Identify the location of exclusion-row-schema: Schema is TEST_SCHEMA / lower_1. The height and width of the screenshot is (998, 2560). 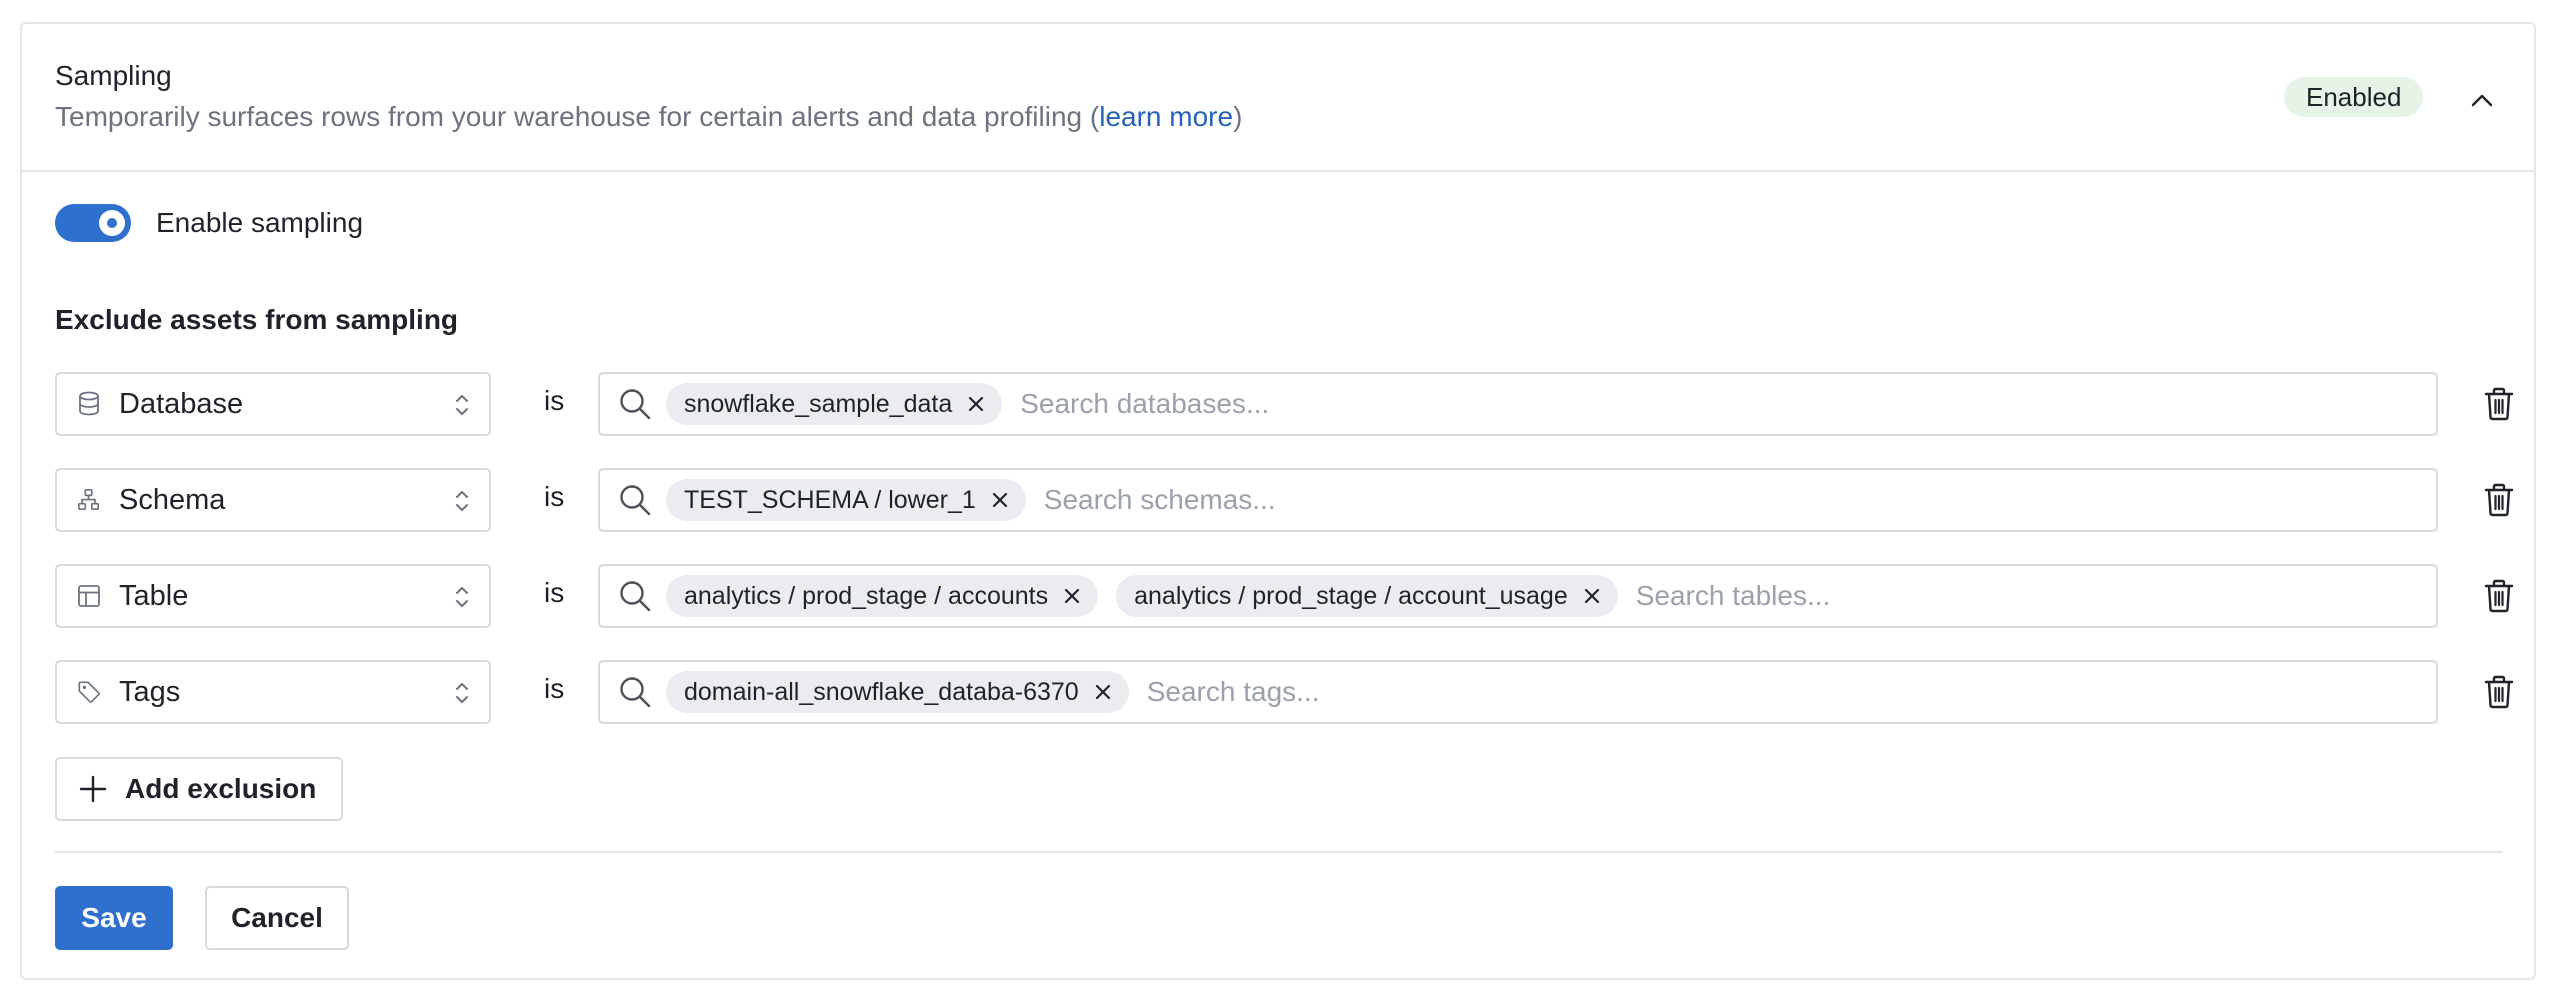
(1290, 500).